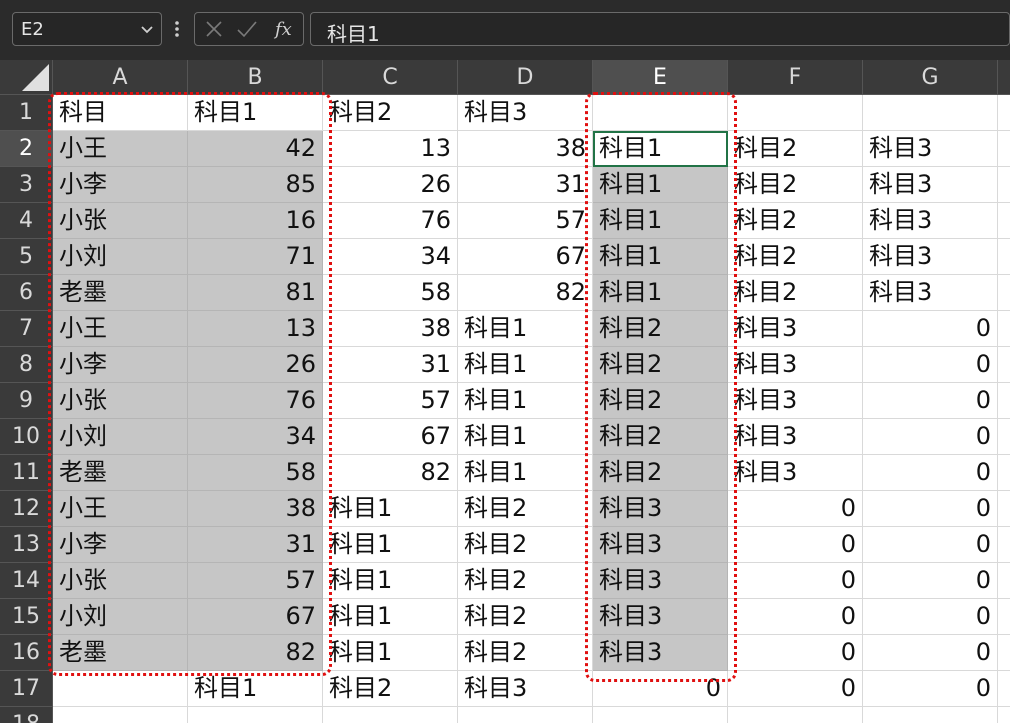  What do you see at coordinates (930, 437) in the screenshot?
I see `cell-G10: 0` at bounding box center [930, 437].